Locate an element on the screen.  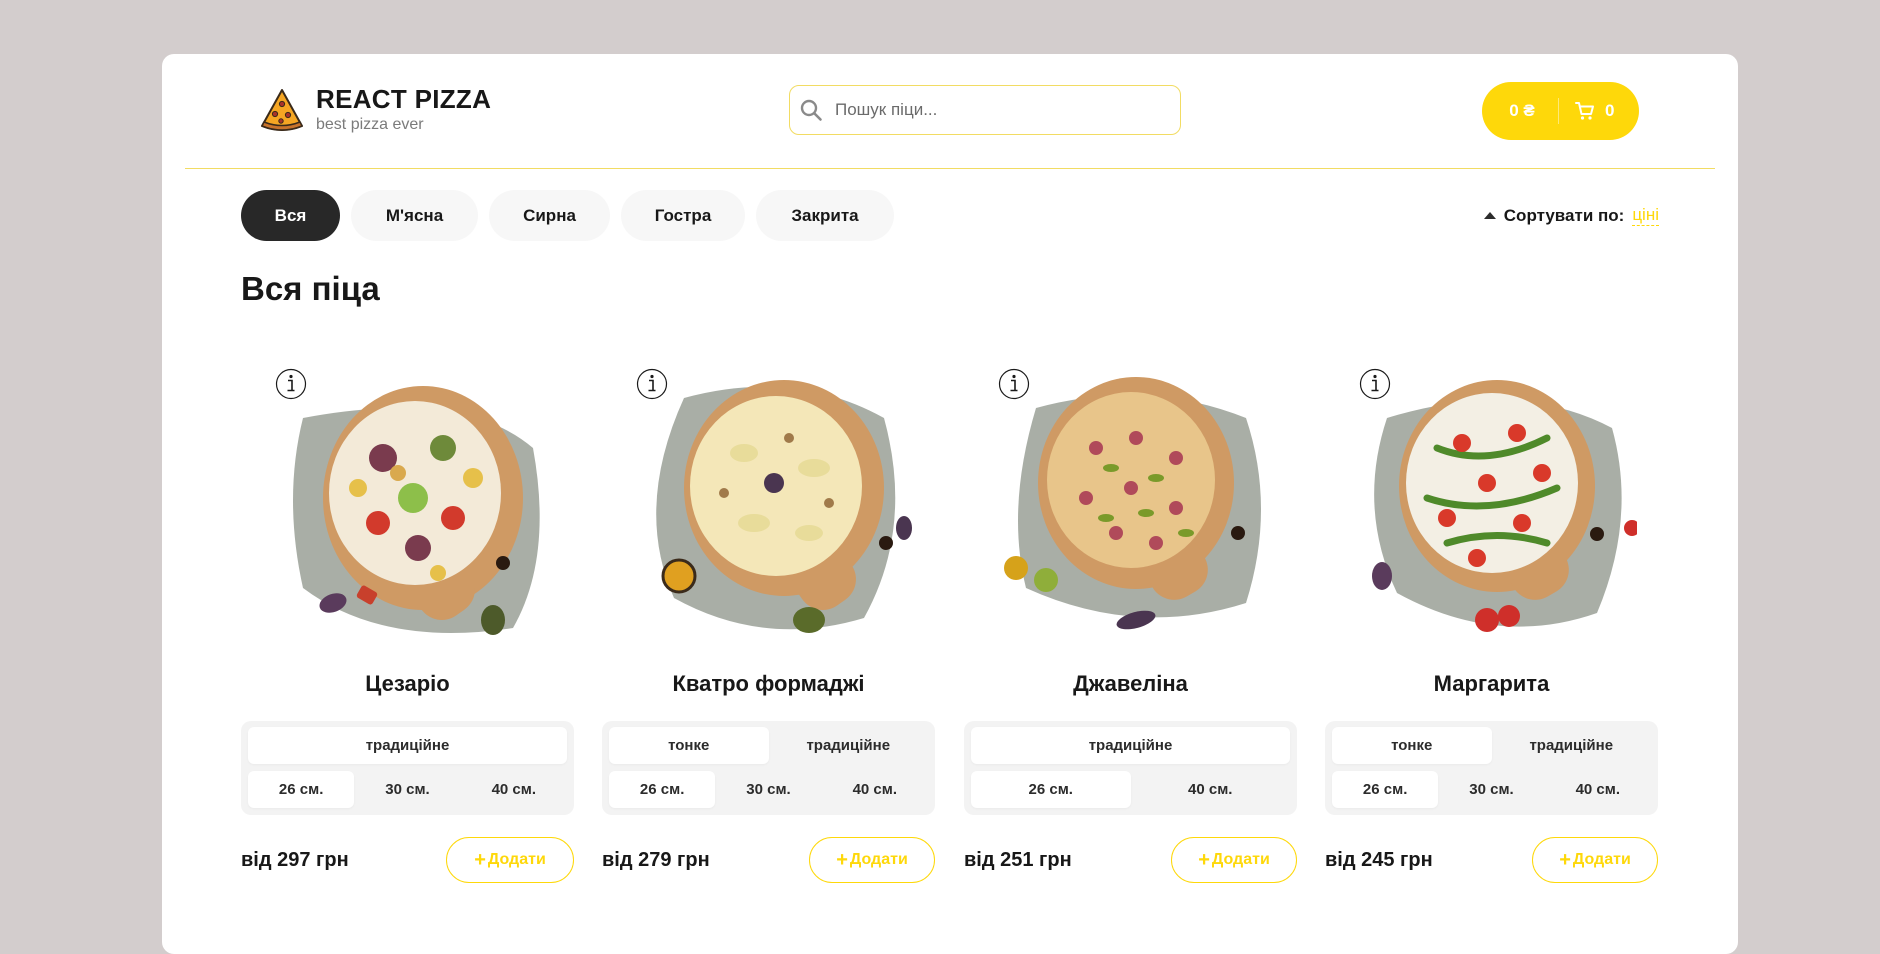
search-icon is located at coordinates (811, 110).